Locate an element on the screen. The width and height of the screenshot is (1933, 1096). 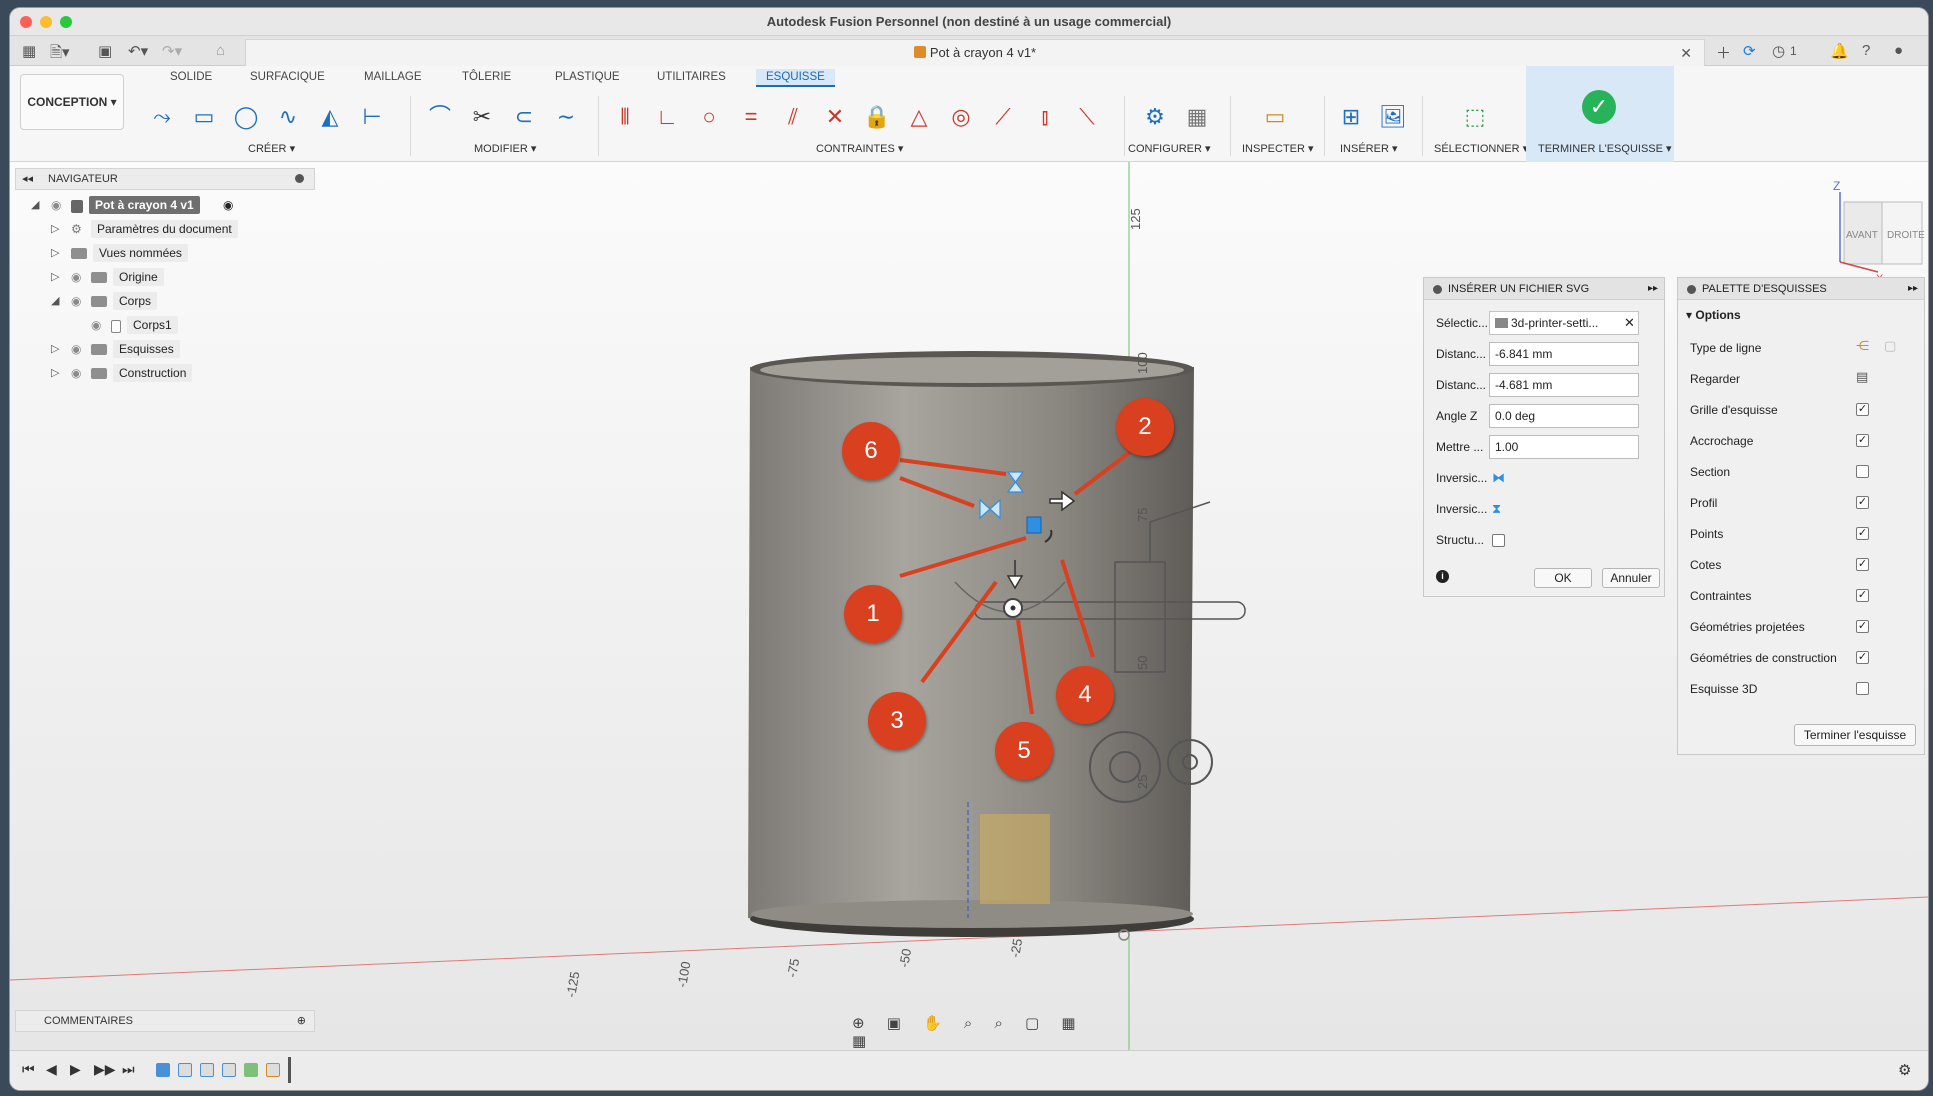
coincident-constraint-icon: ⫴ is located at coordinates (625, 117).